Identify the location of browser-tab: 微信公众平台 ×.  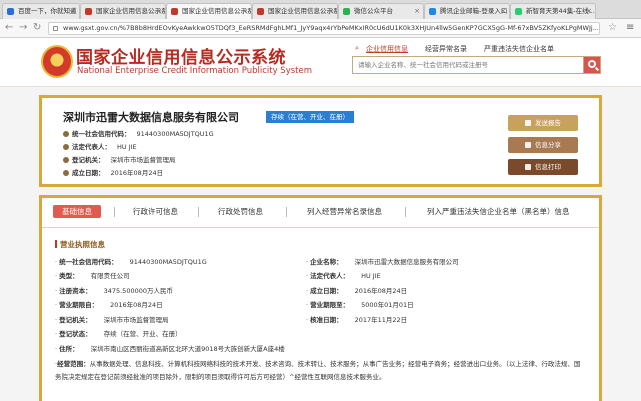
(381, 11).